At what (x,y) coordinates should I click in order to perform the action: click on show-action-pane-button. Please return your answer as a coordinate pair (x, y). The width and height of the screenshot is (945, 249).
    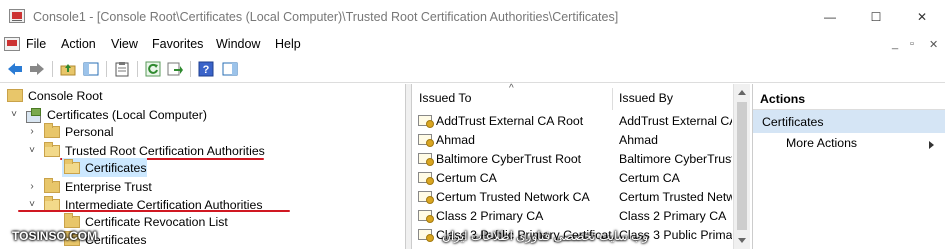
    Looking at the image, I should click on (230, 69).